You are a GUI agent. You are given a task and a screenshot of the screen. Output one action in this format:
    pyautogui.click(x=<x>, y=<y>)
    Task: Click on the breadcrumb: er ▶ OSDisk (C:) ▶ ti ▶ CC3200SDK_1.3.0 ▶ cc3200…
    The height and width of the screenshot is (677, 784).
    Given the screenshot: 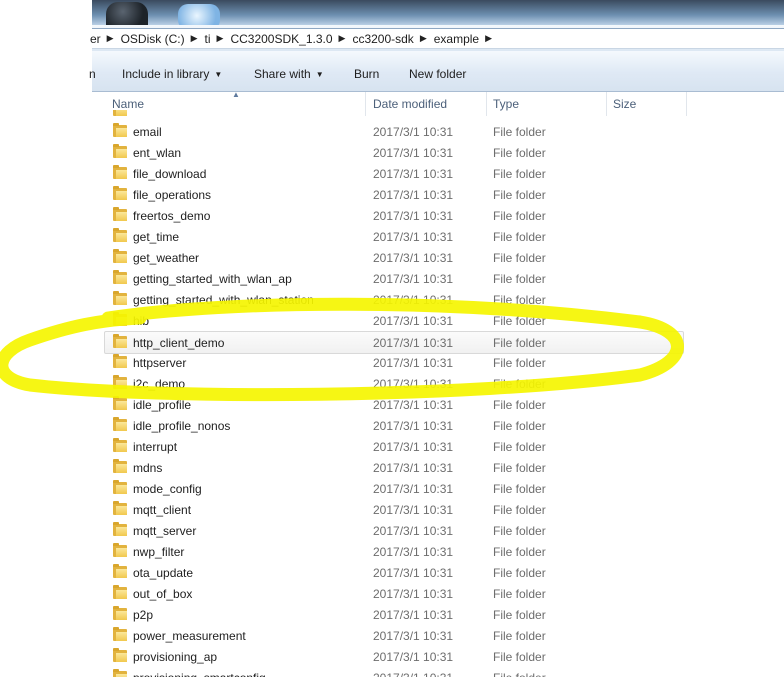 What is the action you would take?
    pyautogui.click(x=437, y=38)
    